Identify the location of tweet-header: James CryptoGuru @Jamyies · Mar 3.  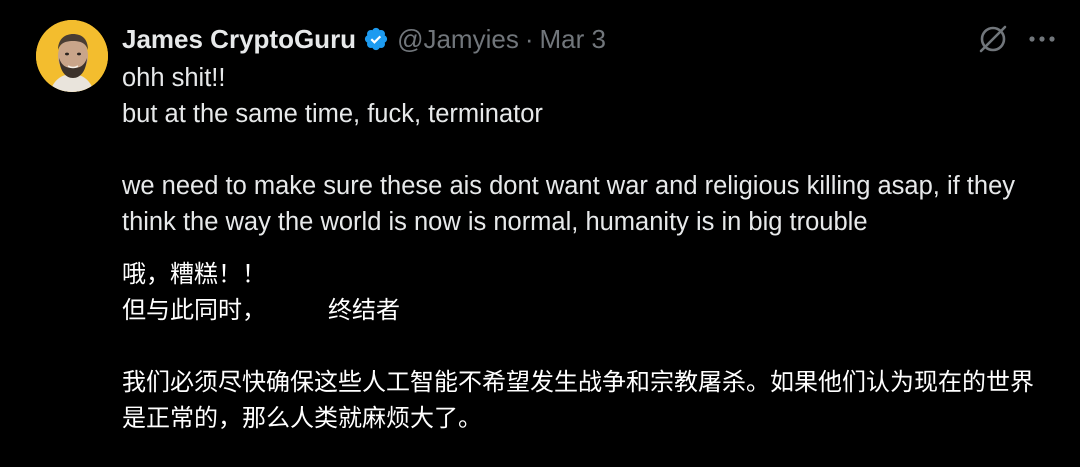
(364, 39).